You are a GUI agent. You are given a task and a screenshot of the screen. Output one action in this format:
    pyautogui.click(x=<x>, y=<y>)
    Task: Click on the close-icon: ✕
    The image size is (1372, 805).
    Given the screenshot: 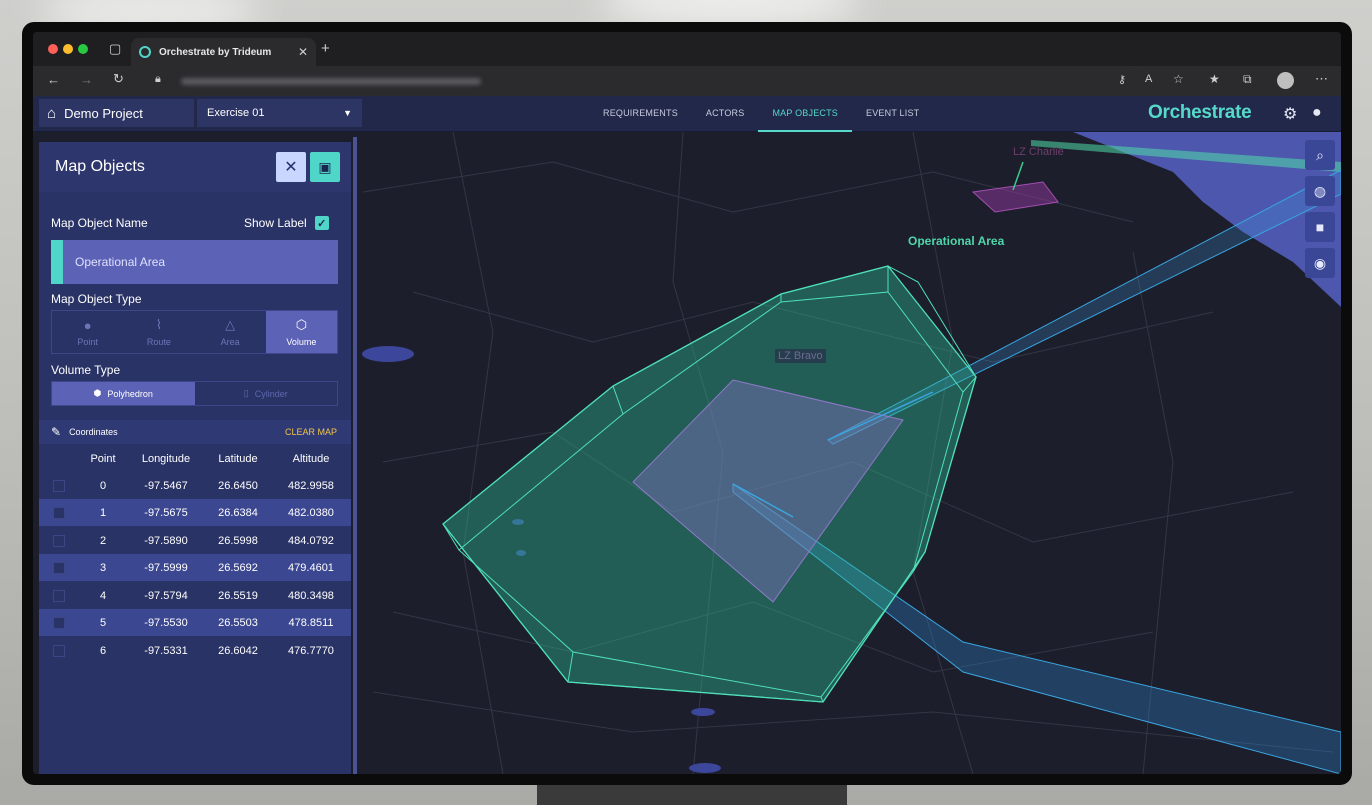 What is the action you would take?
    pyautogui.click(x=291, y=167)
    